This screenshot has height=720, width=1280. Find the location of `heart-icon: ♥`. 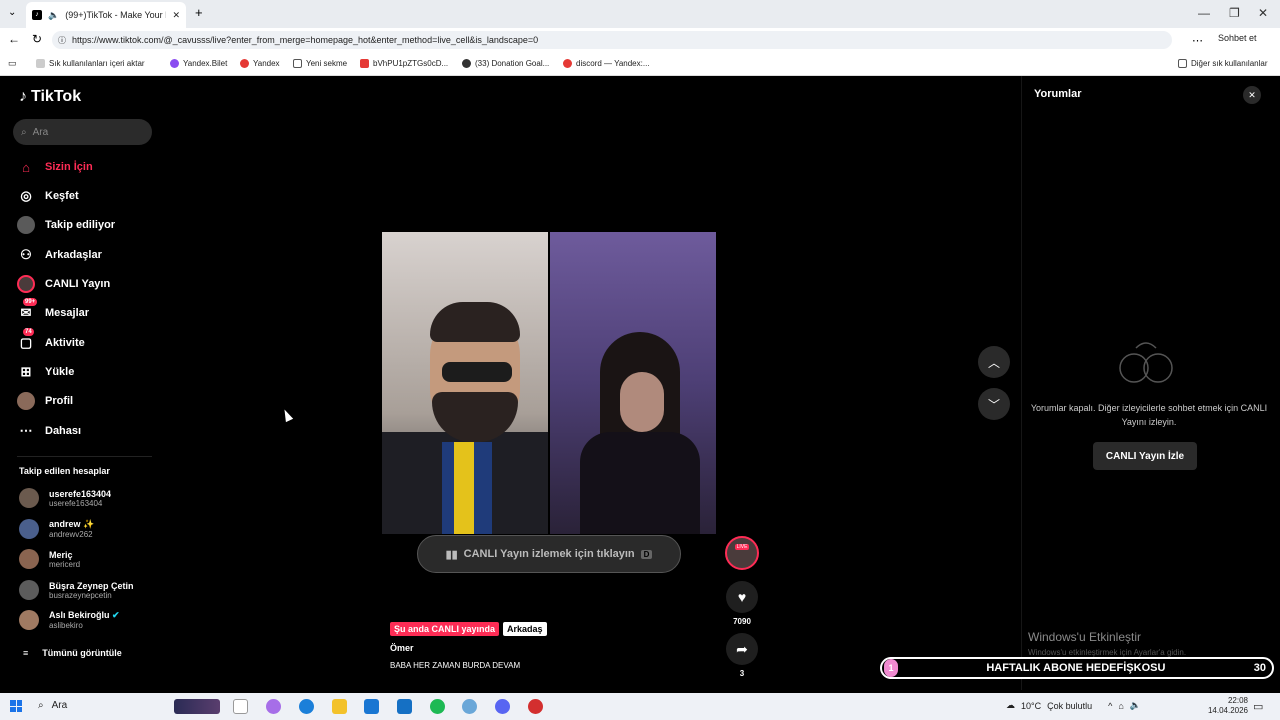

heart-icon: ♥ is located at coordinates (742, 597).